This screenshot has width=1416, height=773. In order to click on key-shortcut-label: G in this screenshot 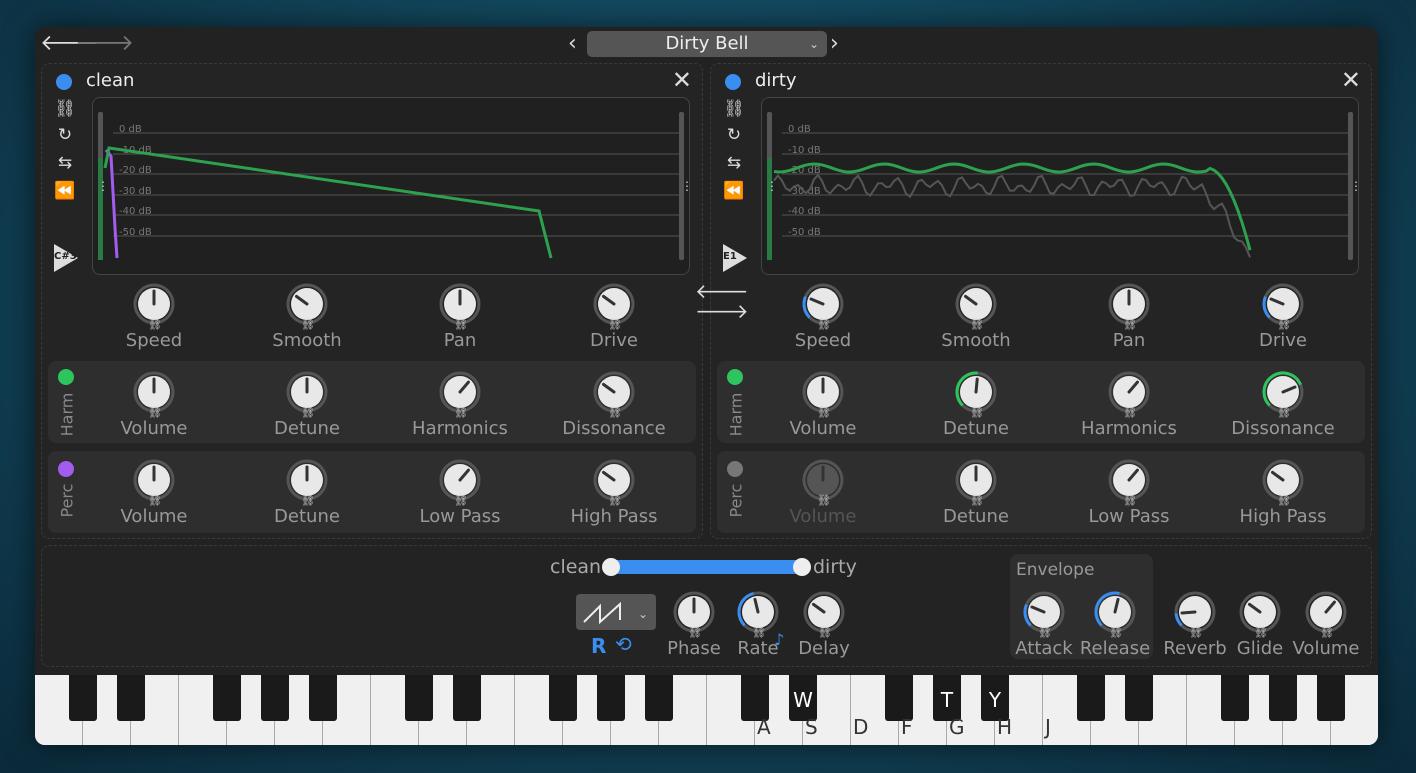, I will do `click(957, 727)`.